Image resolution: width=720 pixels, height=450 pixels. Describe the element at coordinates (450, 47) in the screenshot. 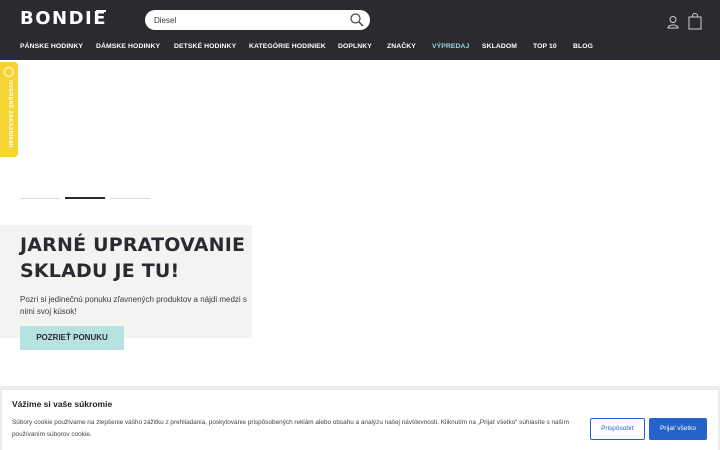

I see `nav-sale: VÝPREDAJ` at that location.